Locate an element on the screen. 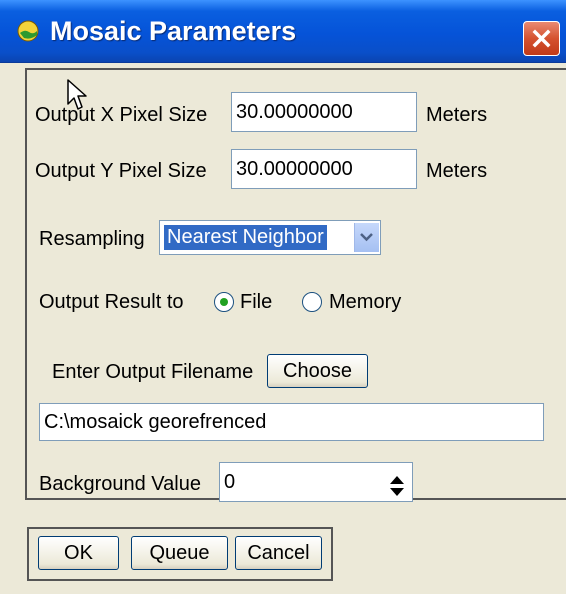  window-title: Mosaic Parameters is located at coordinates (173, 31).